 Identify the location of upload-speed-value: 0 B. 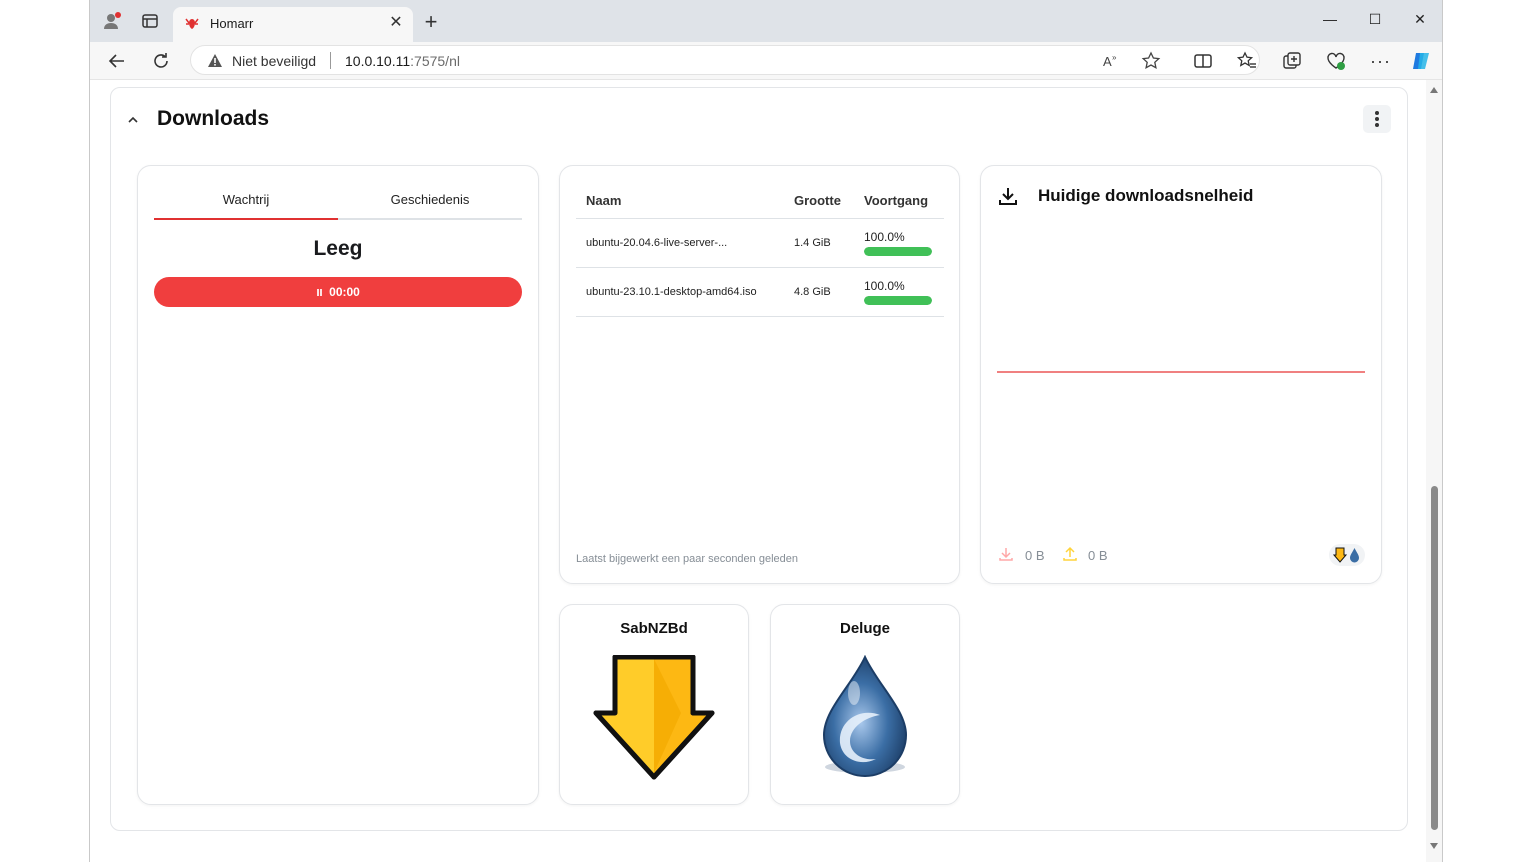
(1098, 555).